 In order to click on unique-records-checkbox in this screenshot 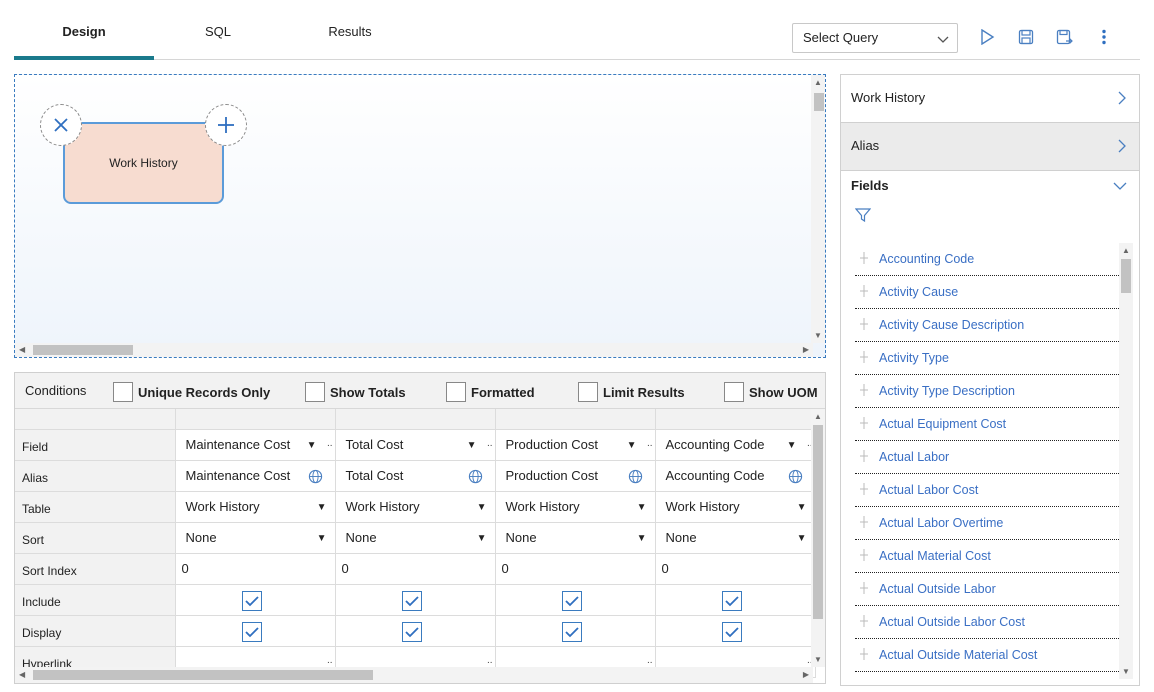, I will do `click(123, 392)`.